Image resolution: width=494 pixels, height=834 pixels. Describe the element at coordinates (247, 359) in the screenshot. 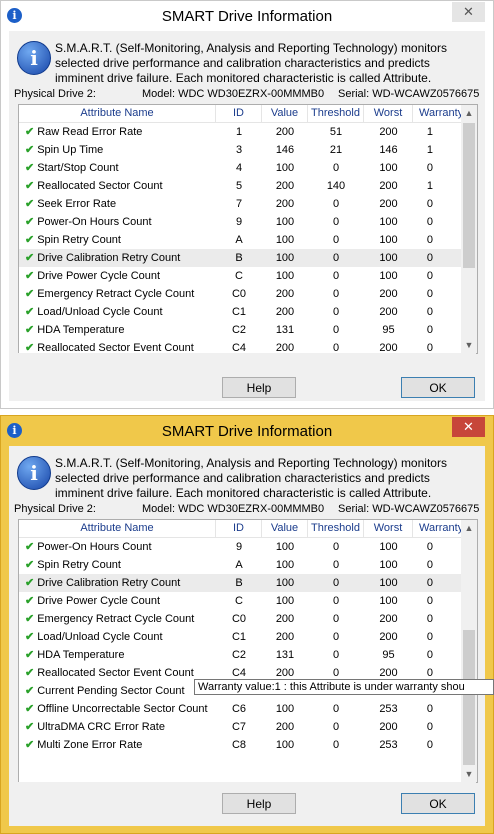

I see `horizontal-scrollbar` at that location.